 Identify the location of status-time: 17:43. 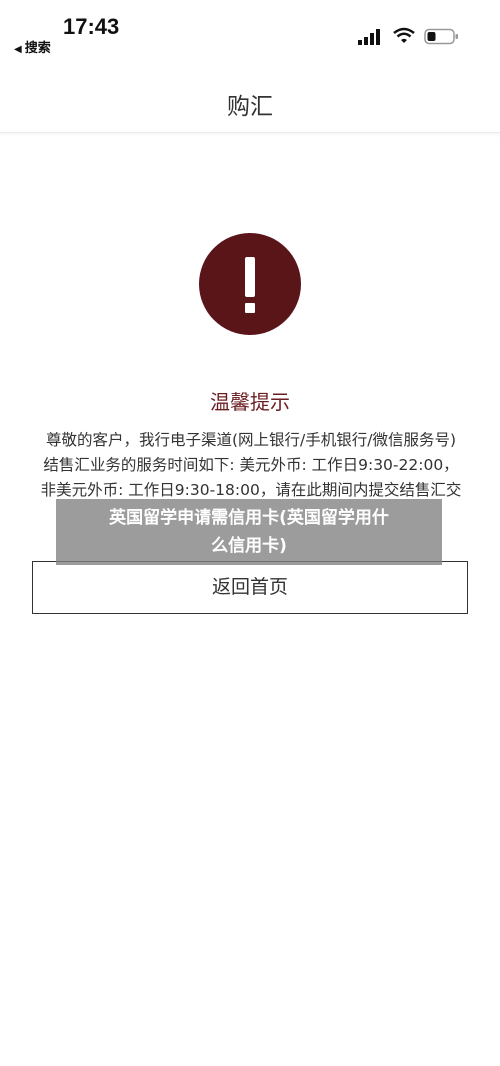
(91, 26).